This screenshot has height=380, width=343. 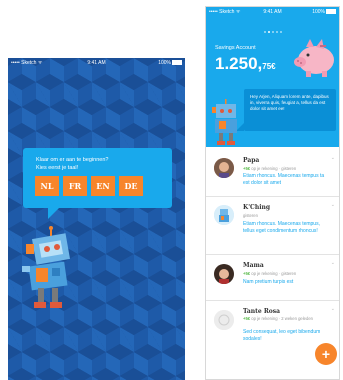 I want to click on bubble-tail, so click(x=54, y=213).